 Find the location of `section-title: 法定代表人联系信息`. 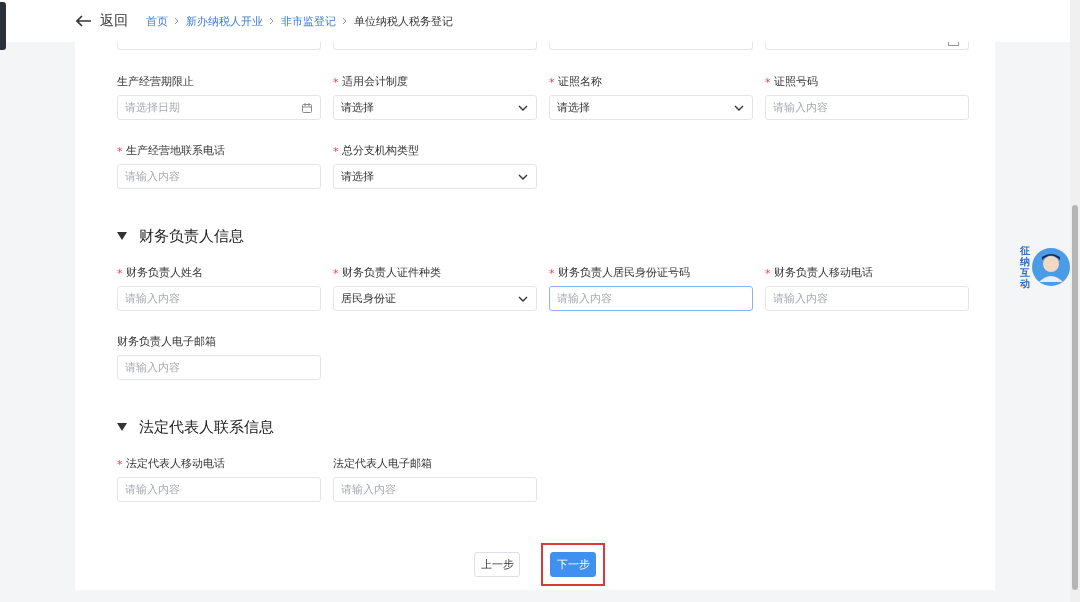

section-title: 法定代表人联系信息 is located at coordinates (206, 427).